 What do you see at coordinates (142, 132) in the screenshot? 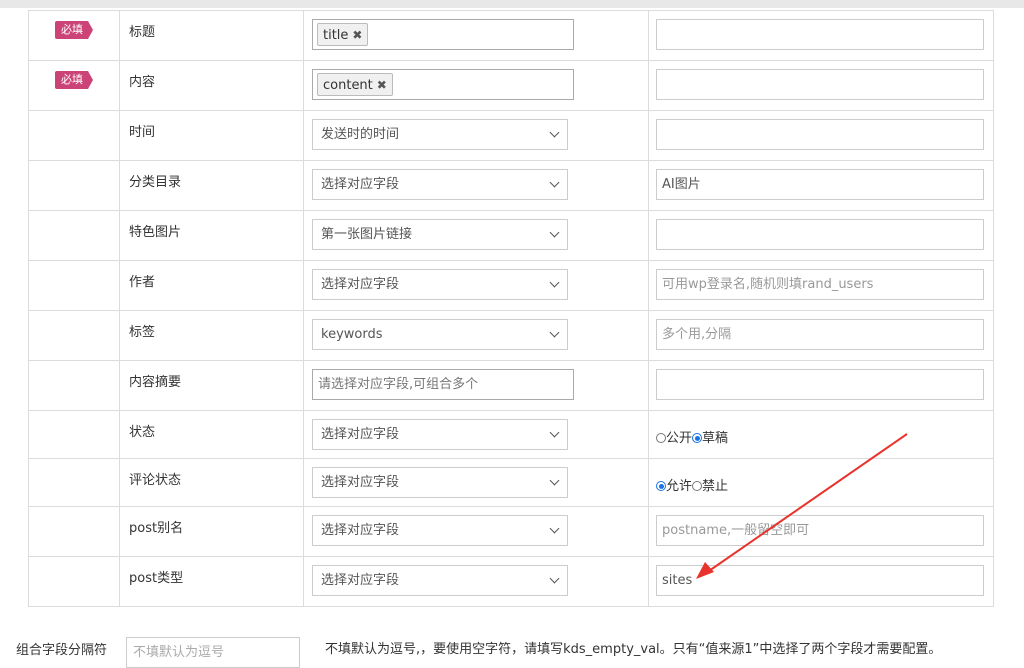
I see `field-label: 时间` at bounding box center [142, 132].